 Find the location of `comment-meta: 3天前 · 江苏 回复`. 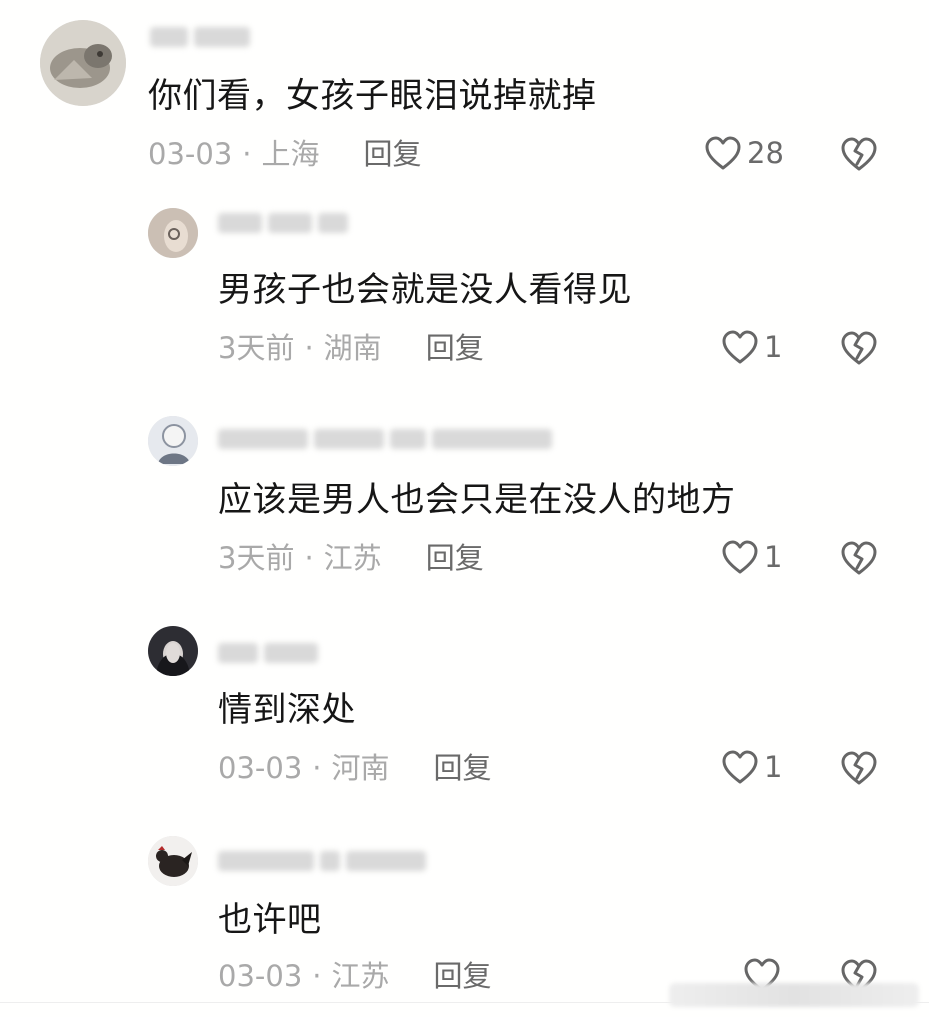

comment-meta: 3天前 · 江苏 回复 is located at coordinates (351, 558).